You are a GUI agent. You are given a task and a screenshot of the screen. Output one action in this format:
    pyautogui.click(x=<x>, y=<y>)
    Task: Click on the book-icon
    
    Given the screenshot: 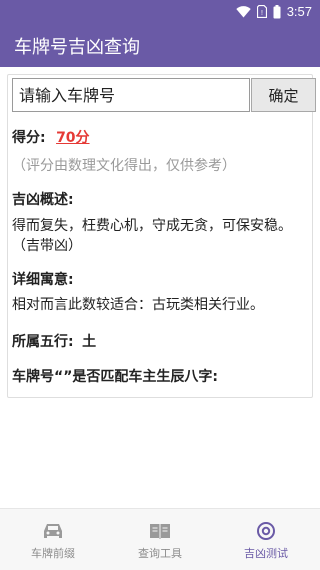 What is the action you would take?
    pyautogui.click(x=160, y=531)
    